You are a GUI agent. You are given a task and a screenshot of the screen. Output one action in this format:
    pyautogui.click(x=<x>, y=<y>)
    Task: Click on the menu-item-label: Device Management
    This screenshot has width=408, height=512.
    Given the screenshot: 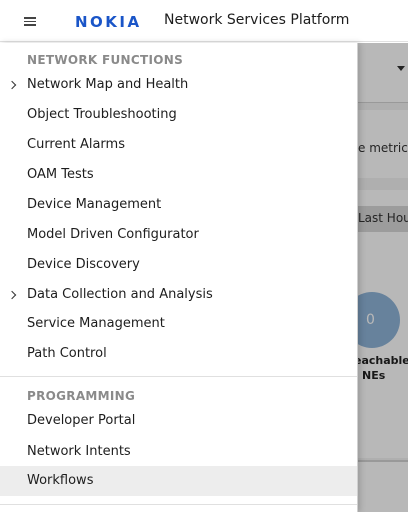 What is the action you would take?
    pyautogui.click(x=94, y=204)
    